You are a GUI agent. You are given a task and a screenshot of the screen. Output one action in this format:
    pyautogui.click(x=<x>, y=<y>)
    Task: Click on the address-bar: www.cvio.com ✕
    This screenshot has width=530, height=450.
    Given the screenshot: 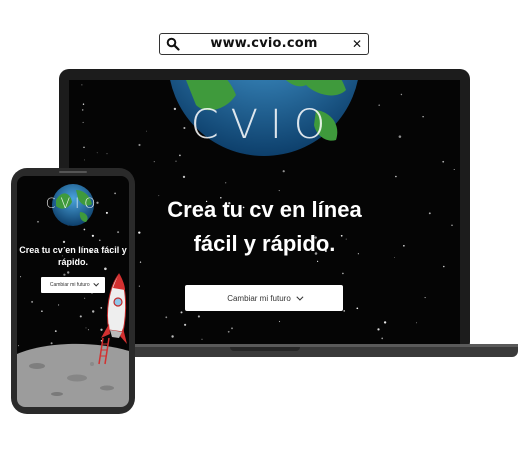 What is the action you would take?
    pyautogui.click(x=264, y=44)
    